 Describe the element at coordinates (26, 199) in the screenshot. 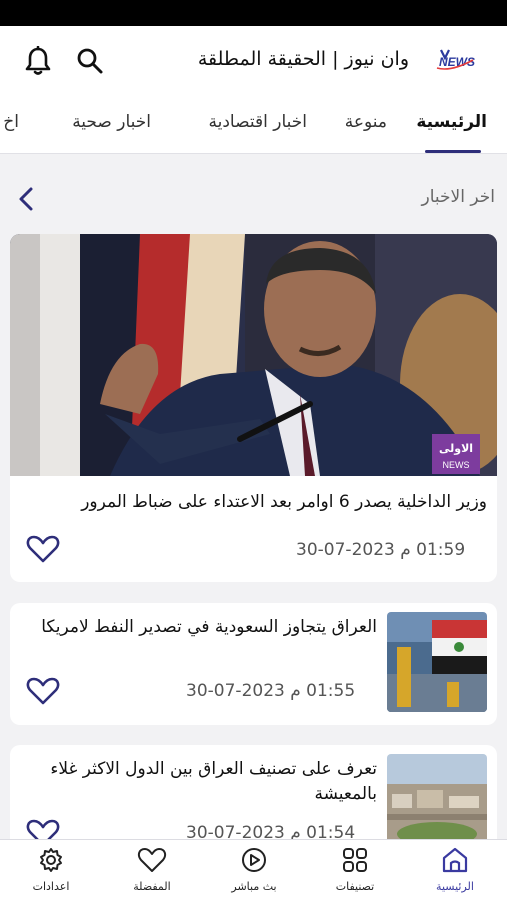

I see `chevron-left-icon` at that location.